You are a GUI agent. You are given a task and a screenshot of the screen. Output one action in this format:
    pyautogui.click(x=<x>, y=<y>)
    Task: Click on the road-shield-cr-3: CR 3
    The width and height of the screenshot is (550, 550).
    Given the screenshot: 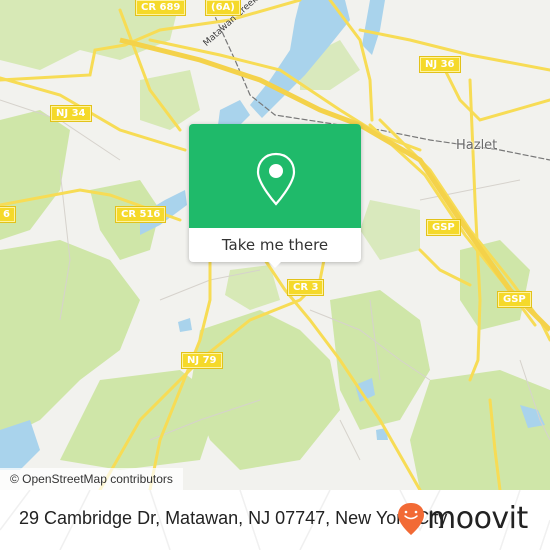 What is the action you would take?
    pyautogui.click(x=305, y=287)
    